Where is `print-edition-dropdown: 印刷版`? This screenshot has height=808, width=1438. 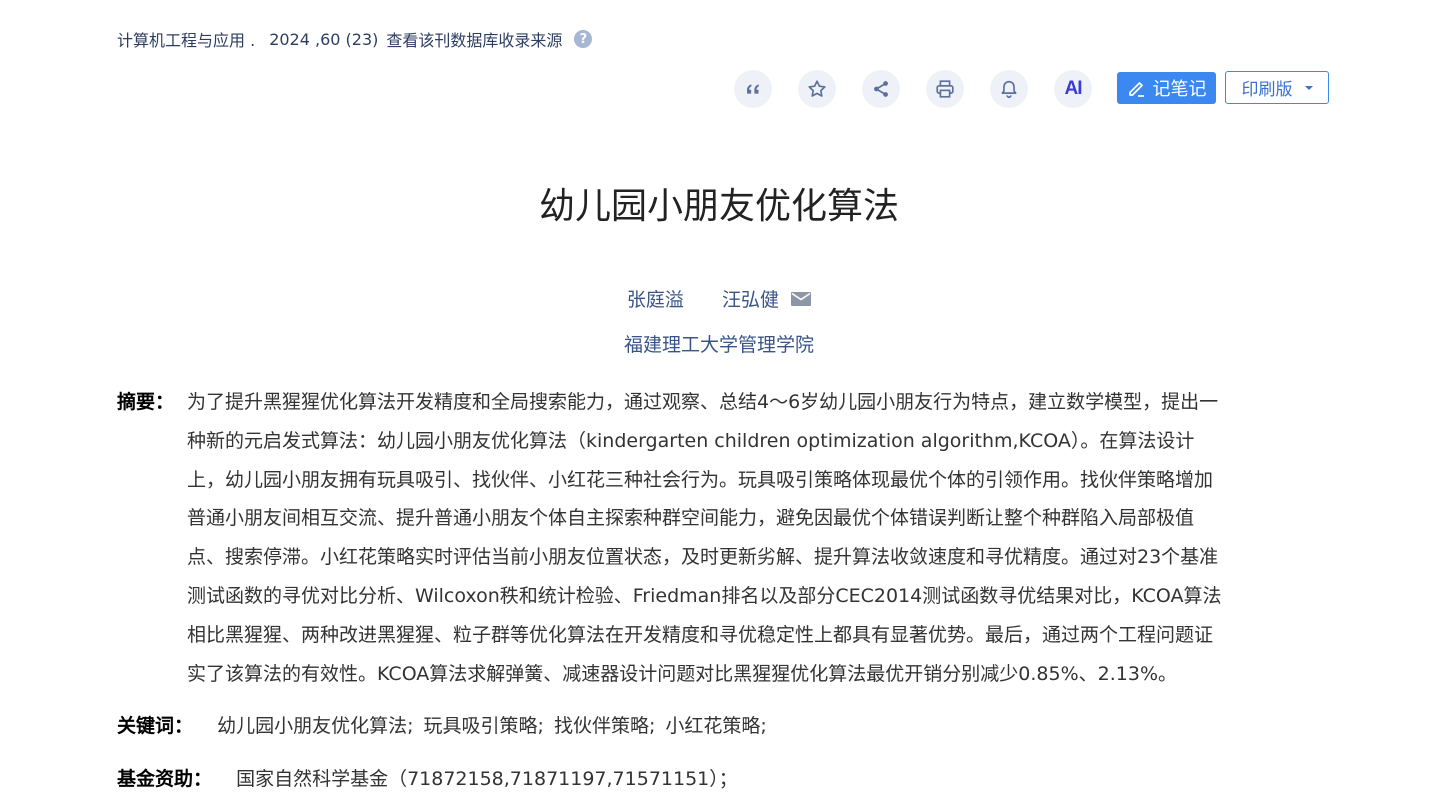
print-edition-dropdown: 印刷版 is located at coordinates (1277, 87).